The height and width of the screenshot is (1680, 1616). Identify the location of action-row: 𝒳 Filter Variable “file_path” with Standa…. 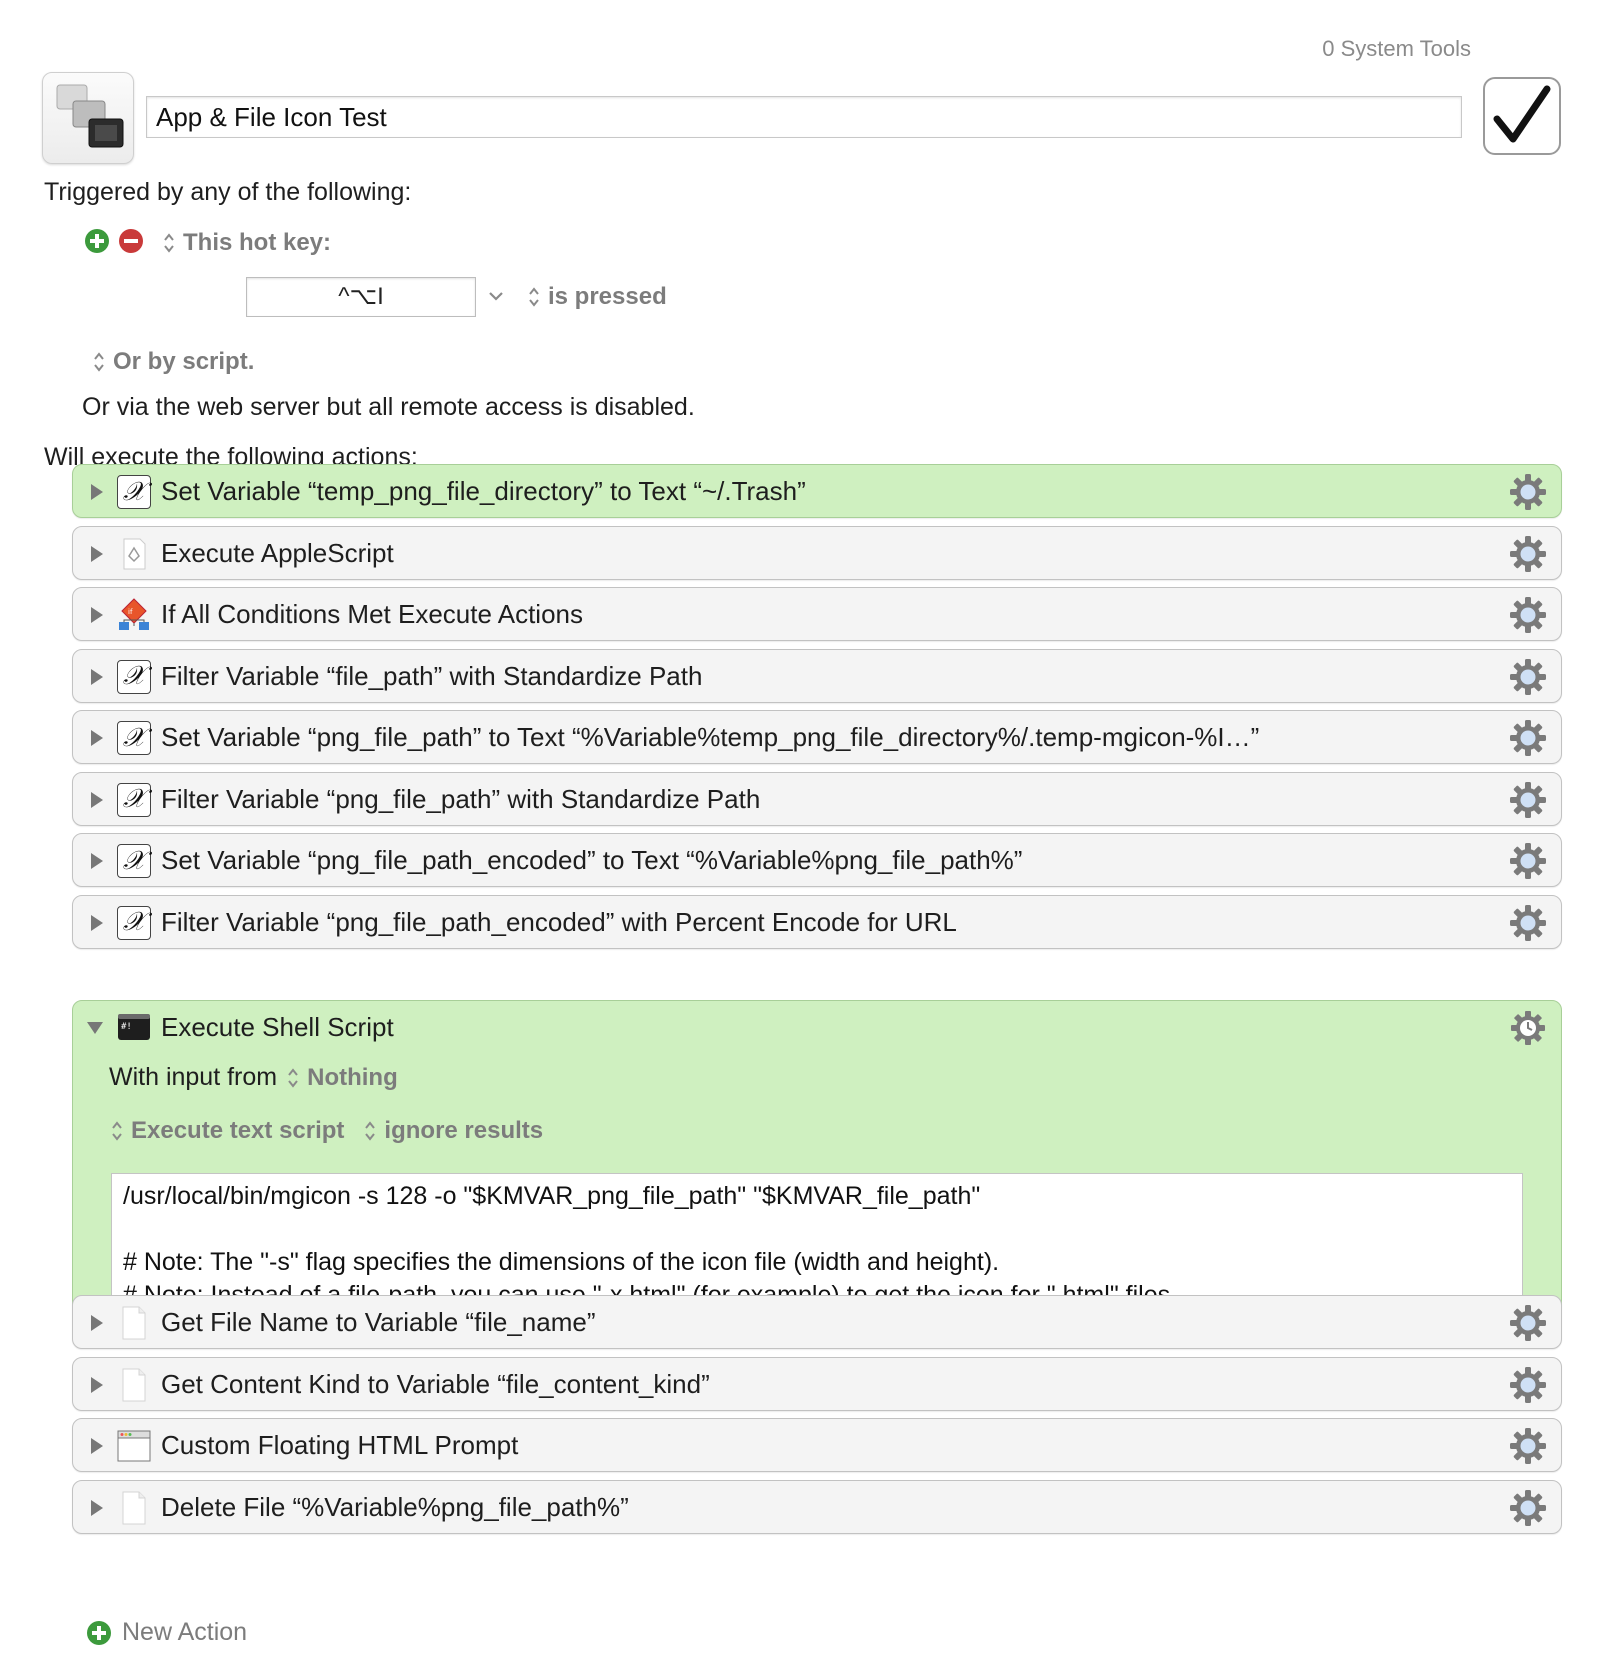
(817, 675).